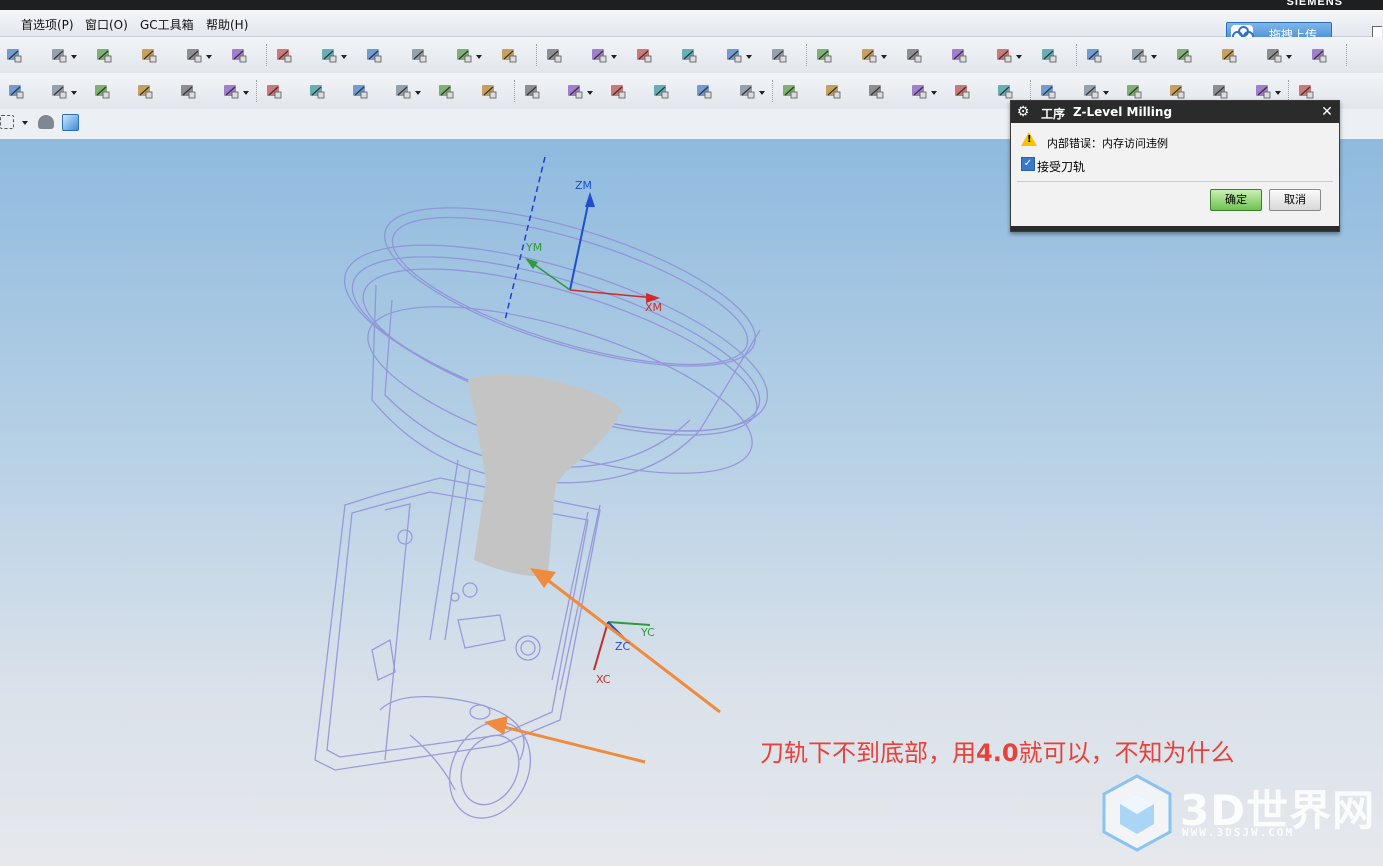 Image resolution: width=1383 pixels, height=866 pixels. Describe the element at coordinates (102, 91) in the screenshot. I see `generate-icon` at that location.